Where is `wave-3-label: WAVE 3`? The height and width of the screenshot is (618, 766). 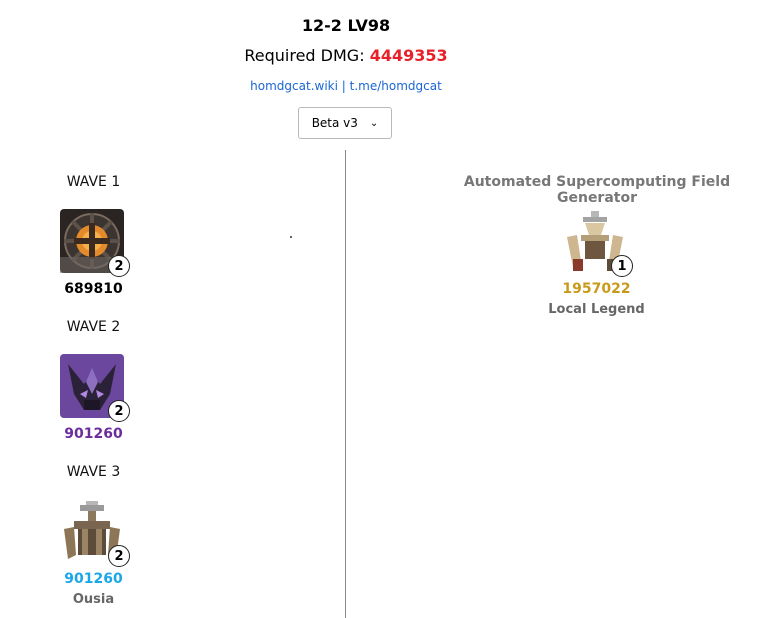
wave-3-label: WAVE 3 is located at coordinates (93, 472).